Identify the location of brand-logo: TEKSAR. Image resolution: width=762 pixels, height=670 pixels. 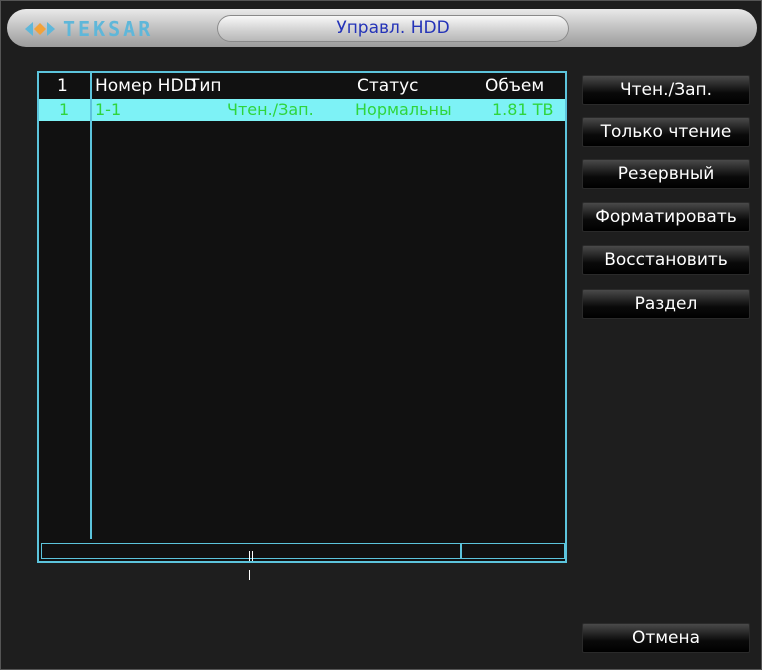
(89, 29).